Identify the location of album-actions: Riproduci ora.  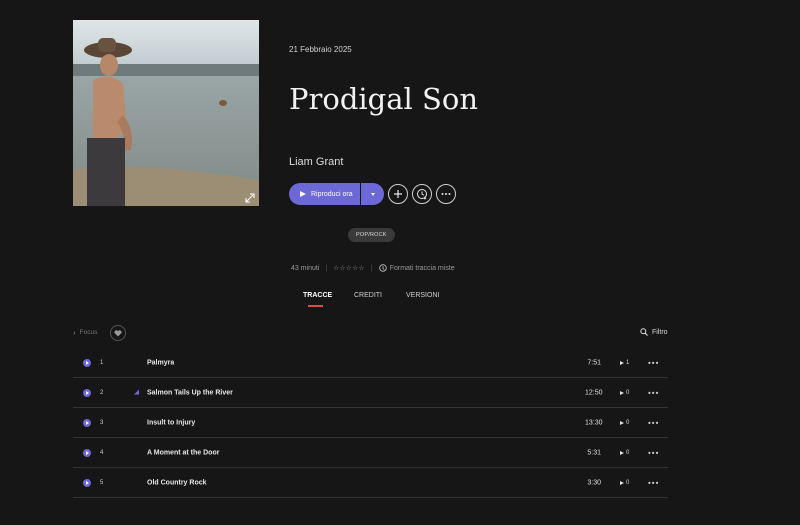
(372, 194).